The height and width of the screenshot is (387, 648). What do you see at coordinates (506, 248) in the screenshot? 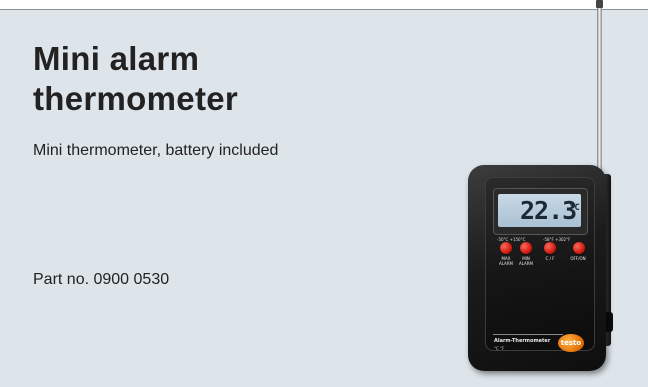
I see `max-alarm-button` at bounding box center [506, 248].